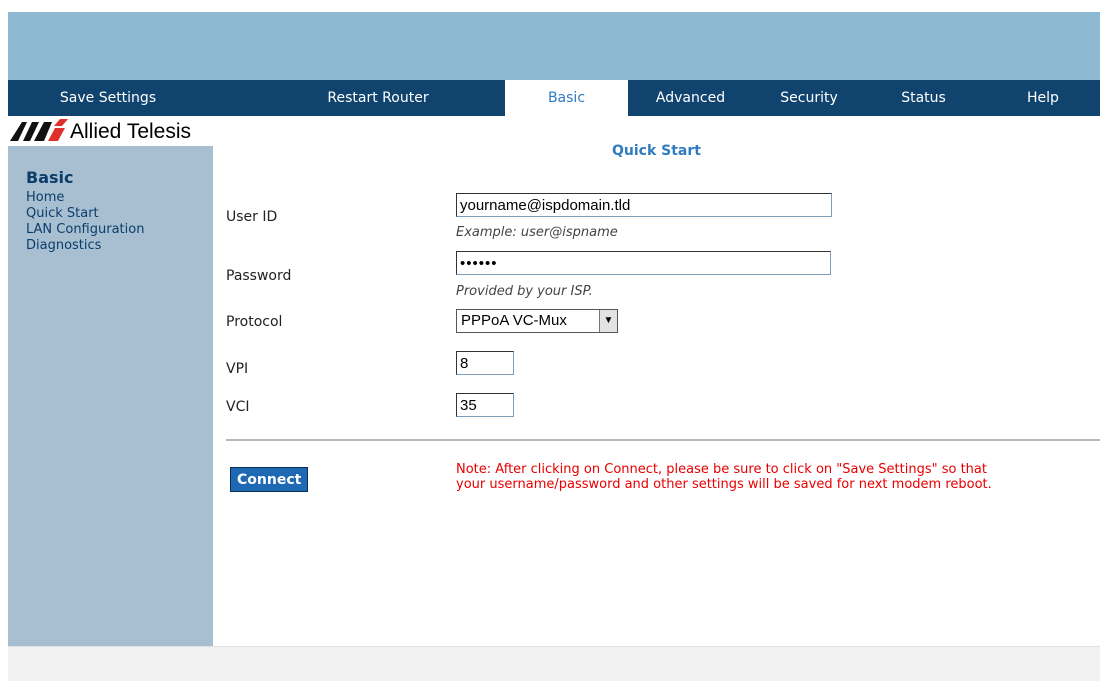  I want to click on nav-security: Security, so click(809, 98).